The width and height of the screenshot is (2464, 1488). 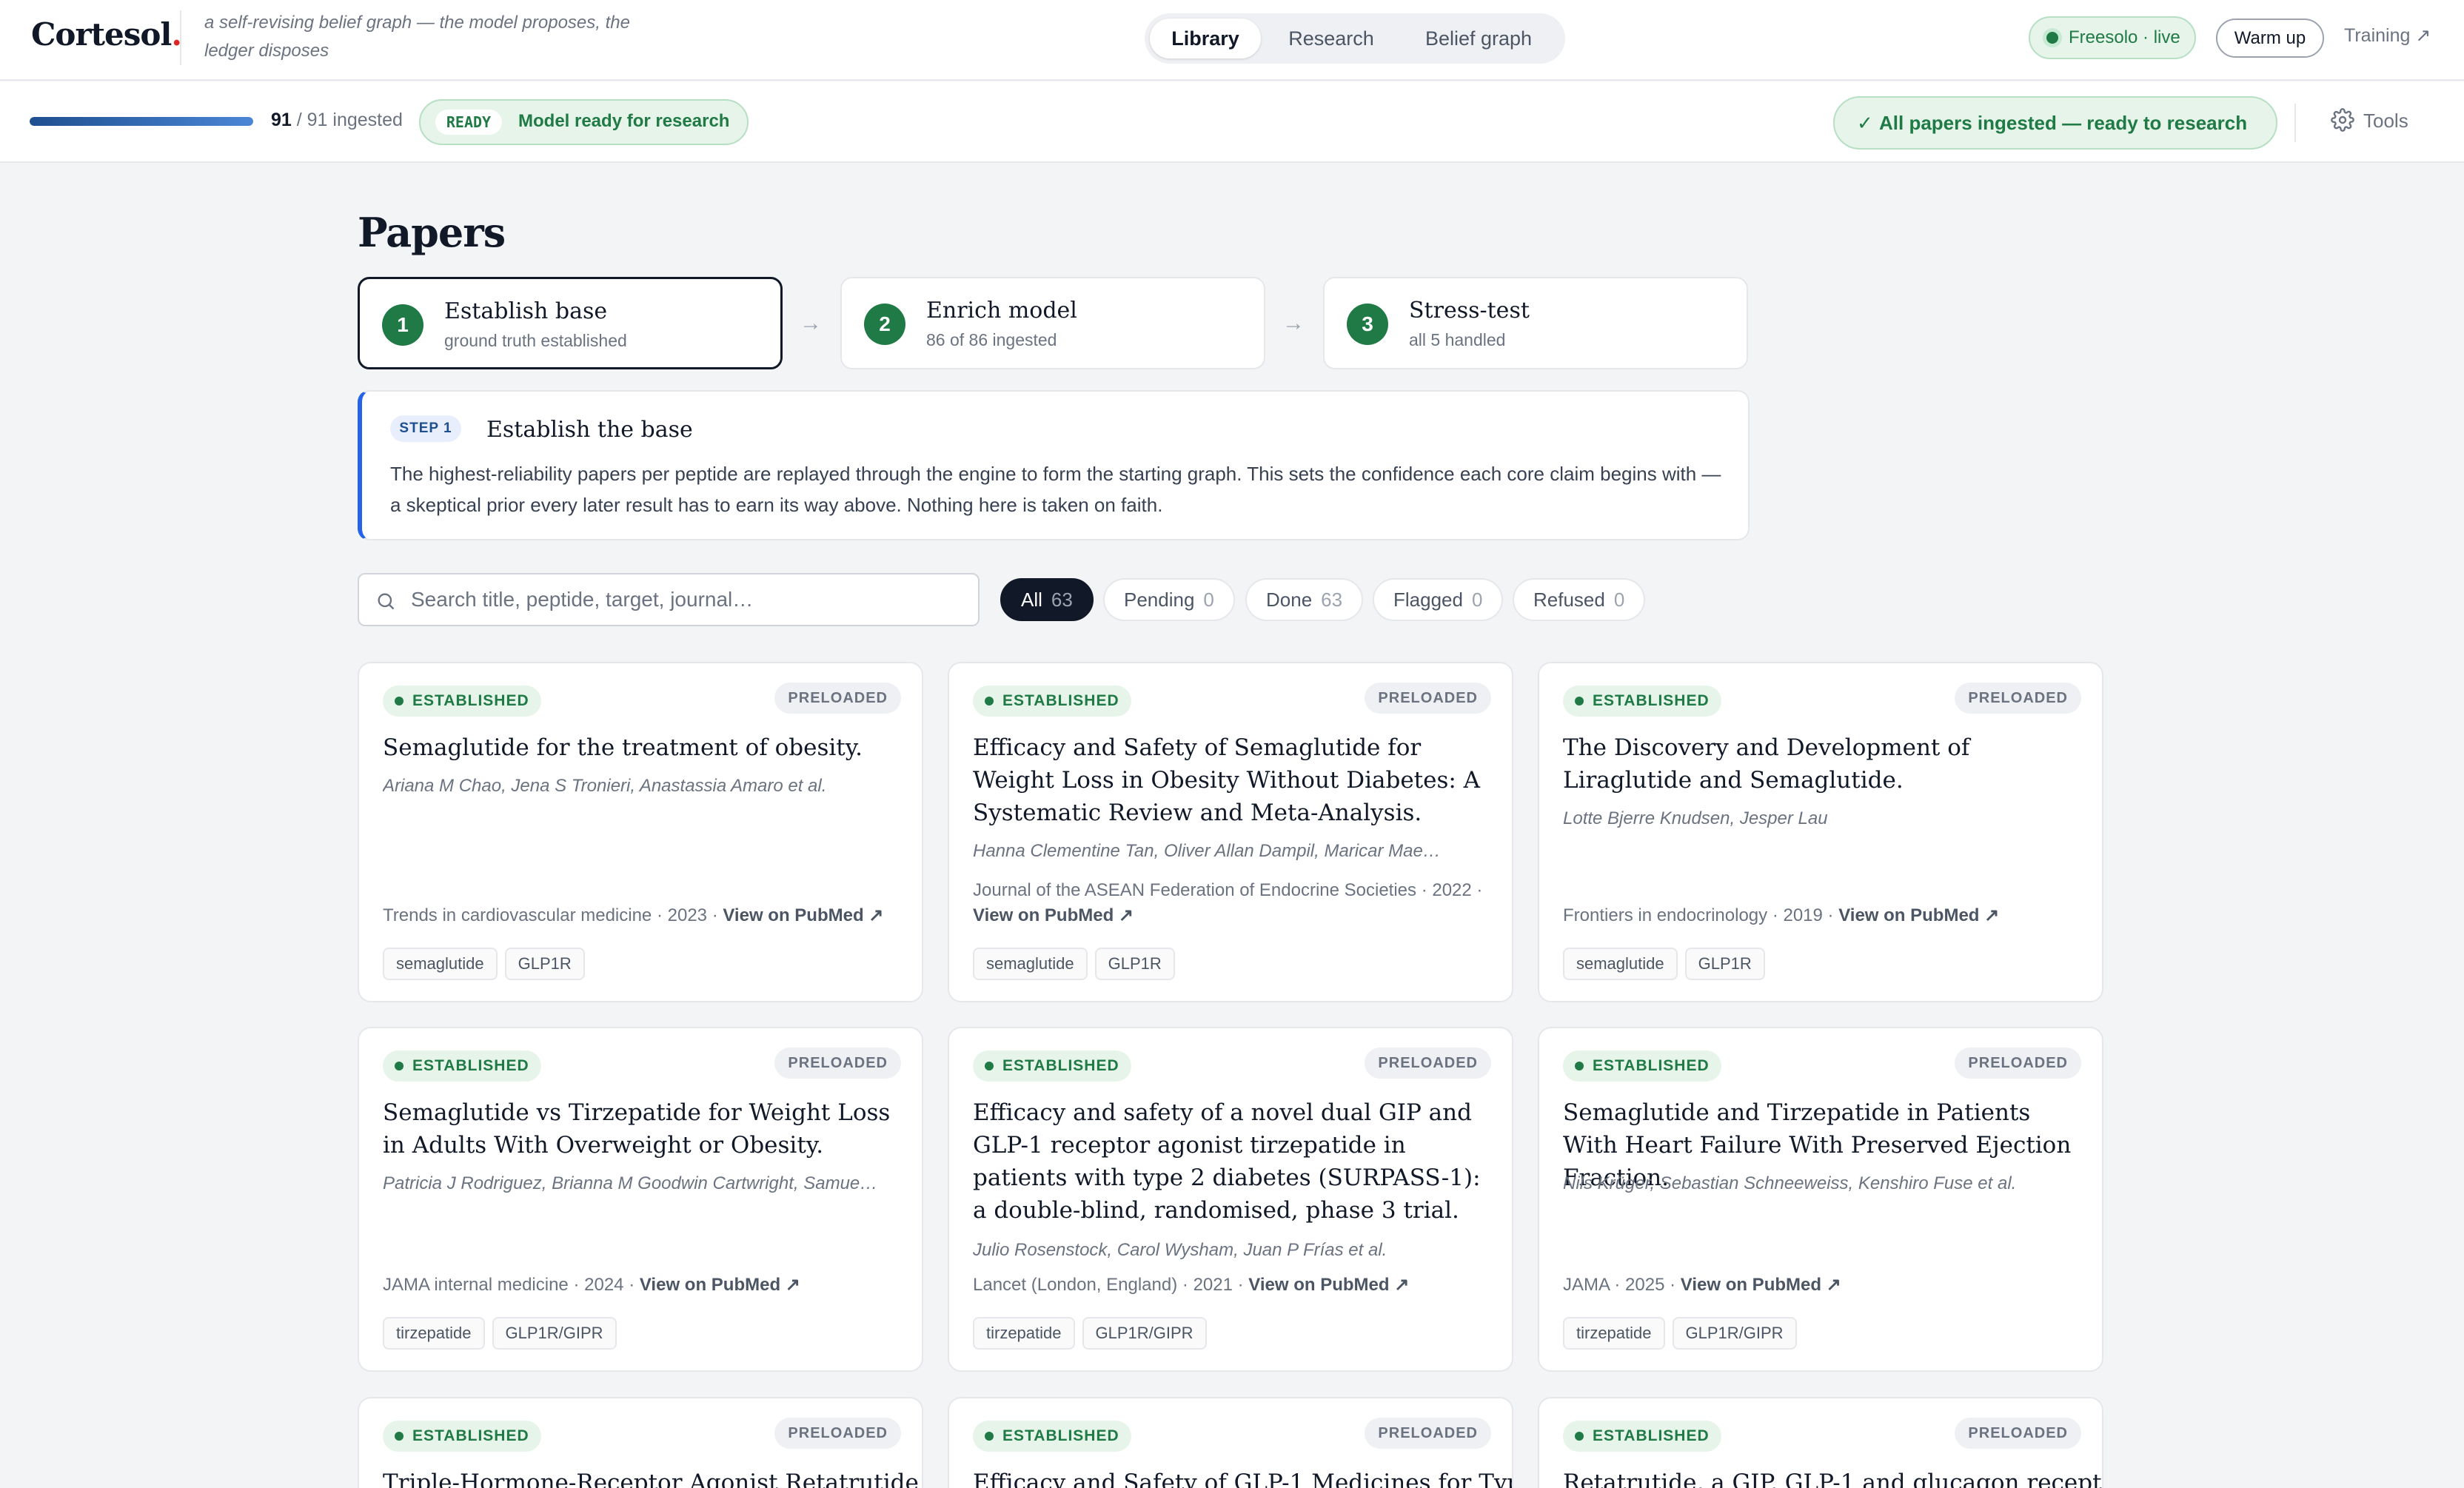 What do you see at coordinates (1052, 323) in the screenshot?
I see `step-enrich-model: 2 Enrich model 86 of 86 ingested` at bounding box center [1052, 323].